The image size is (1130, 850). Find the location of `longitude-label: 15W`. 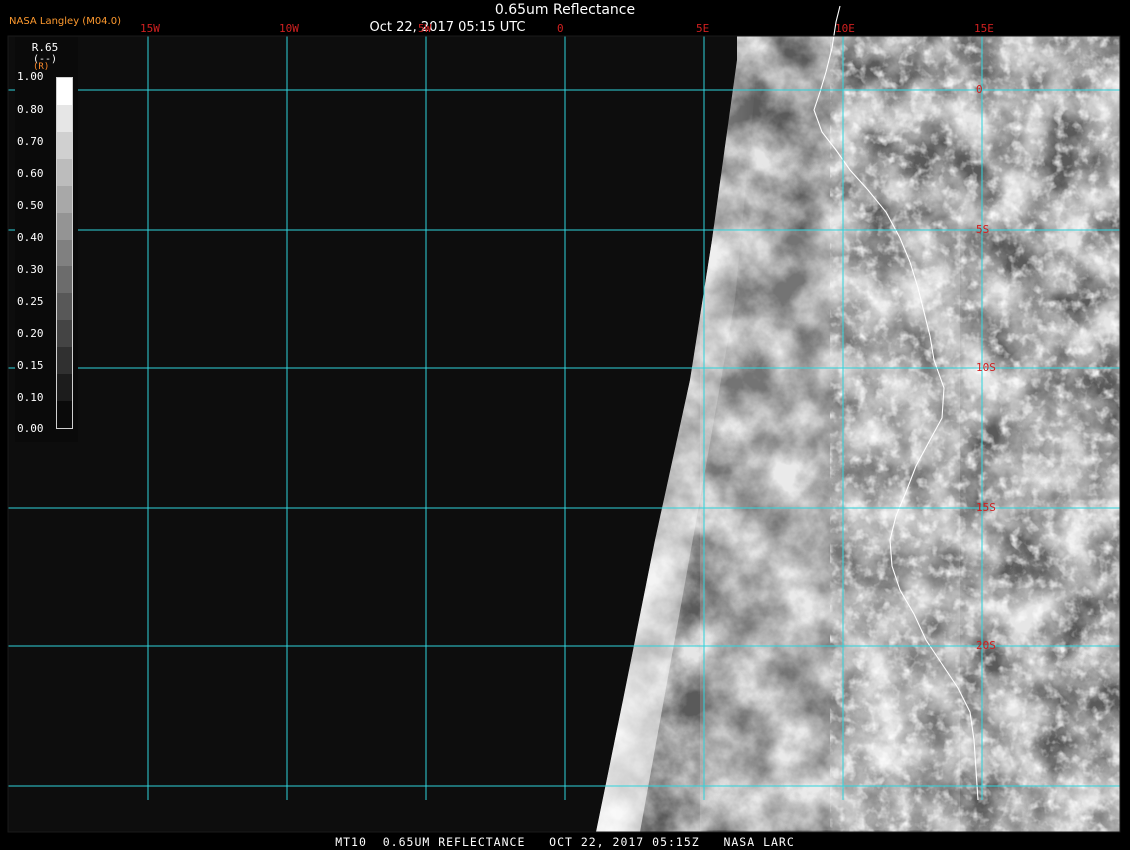

longitude-label: 15W is located at coordinates (150, 28).